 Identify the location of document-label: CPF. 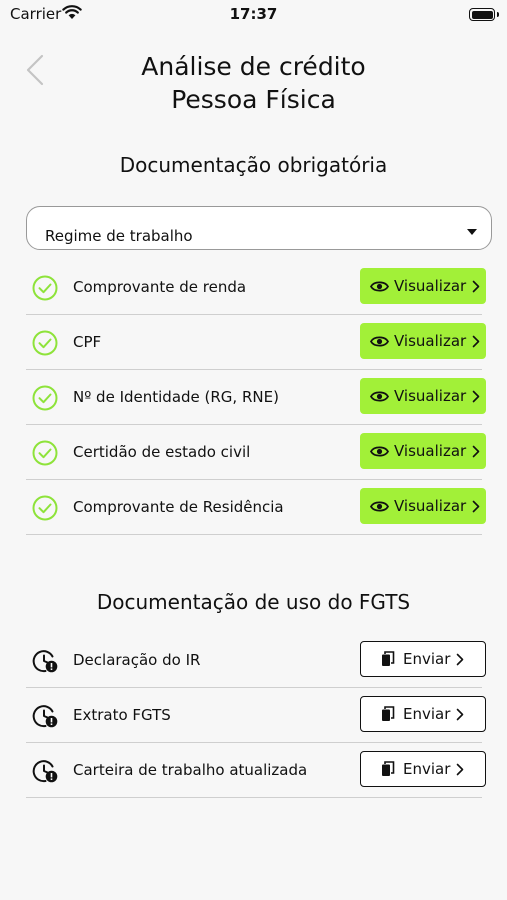
(87, 342).